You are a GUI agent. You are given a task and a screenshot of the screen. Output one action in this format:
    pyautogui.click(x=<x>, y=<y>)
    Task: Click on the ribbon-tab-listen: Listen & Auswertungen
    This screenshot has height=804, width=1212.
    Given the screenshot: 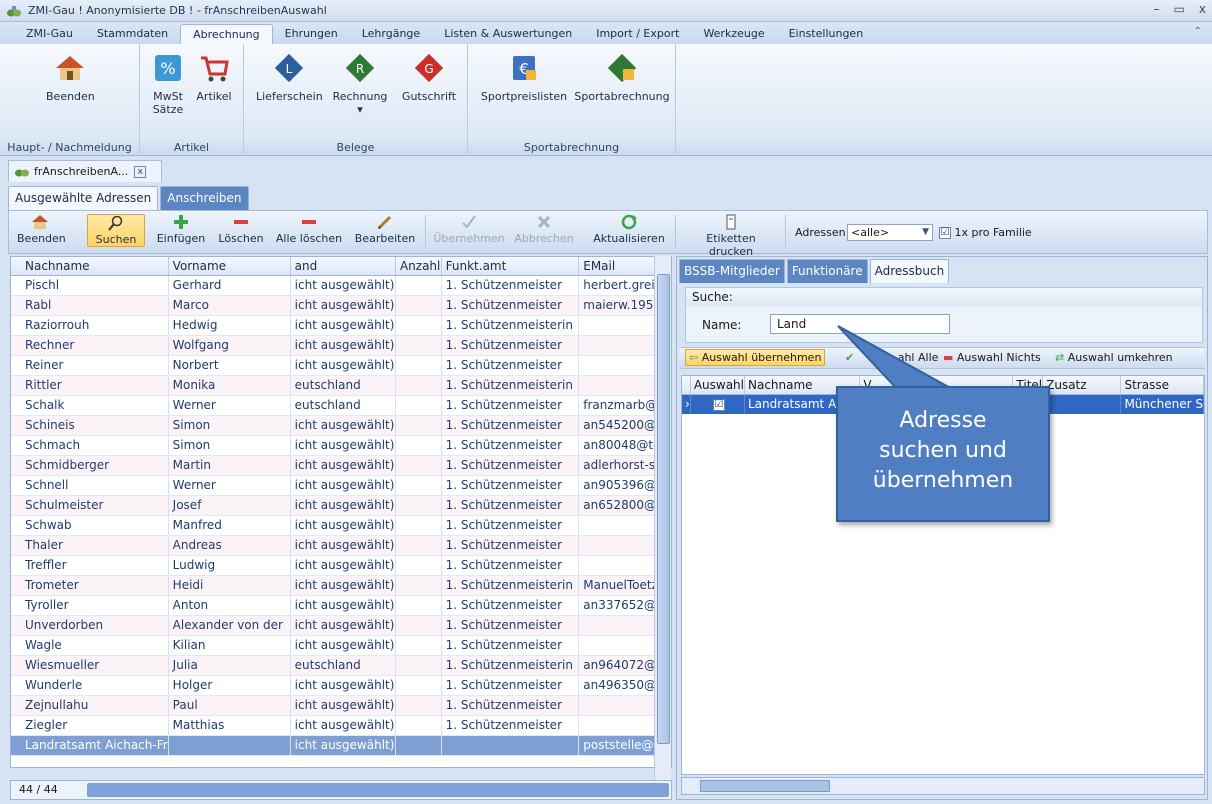 What is the action you would take?
    pyautogui.click(x=508, y=34)
    